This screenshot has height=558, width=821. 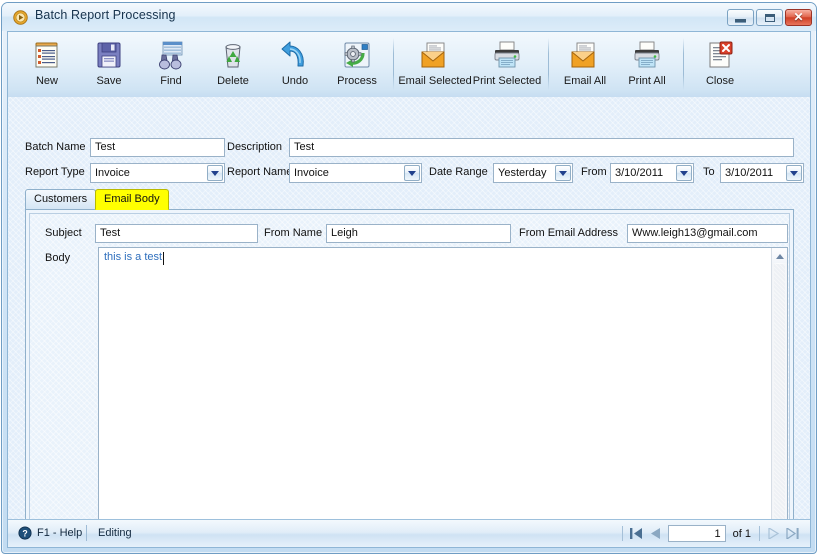 What do you see at coordinates (260, 172) in the screenshot?
I see `report-name-label: Report Name` at bounding box center [260, 172].